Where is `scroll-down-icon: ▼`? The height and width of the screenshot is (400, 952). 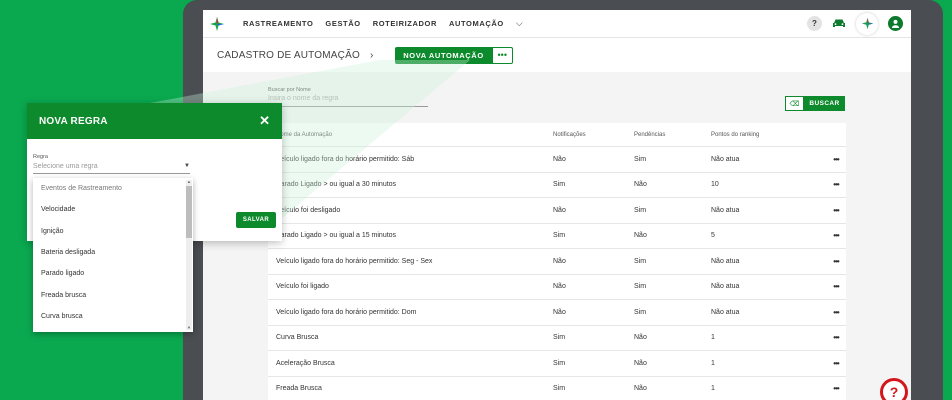
scroll-down-icon: ▼ is located at coordinates (189, 327).